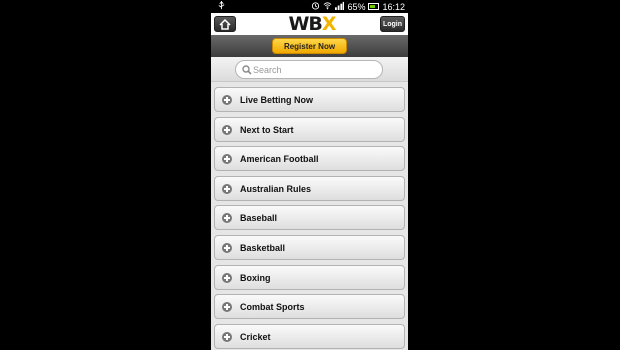 The height and width of the screenshot is (350, 620). What do you see at coordinates (305, 24) in the screenshot?
I see `logo-text: WB` at bounding box center [305, 24].